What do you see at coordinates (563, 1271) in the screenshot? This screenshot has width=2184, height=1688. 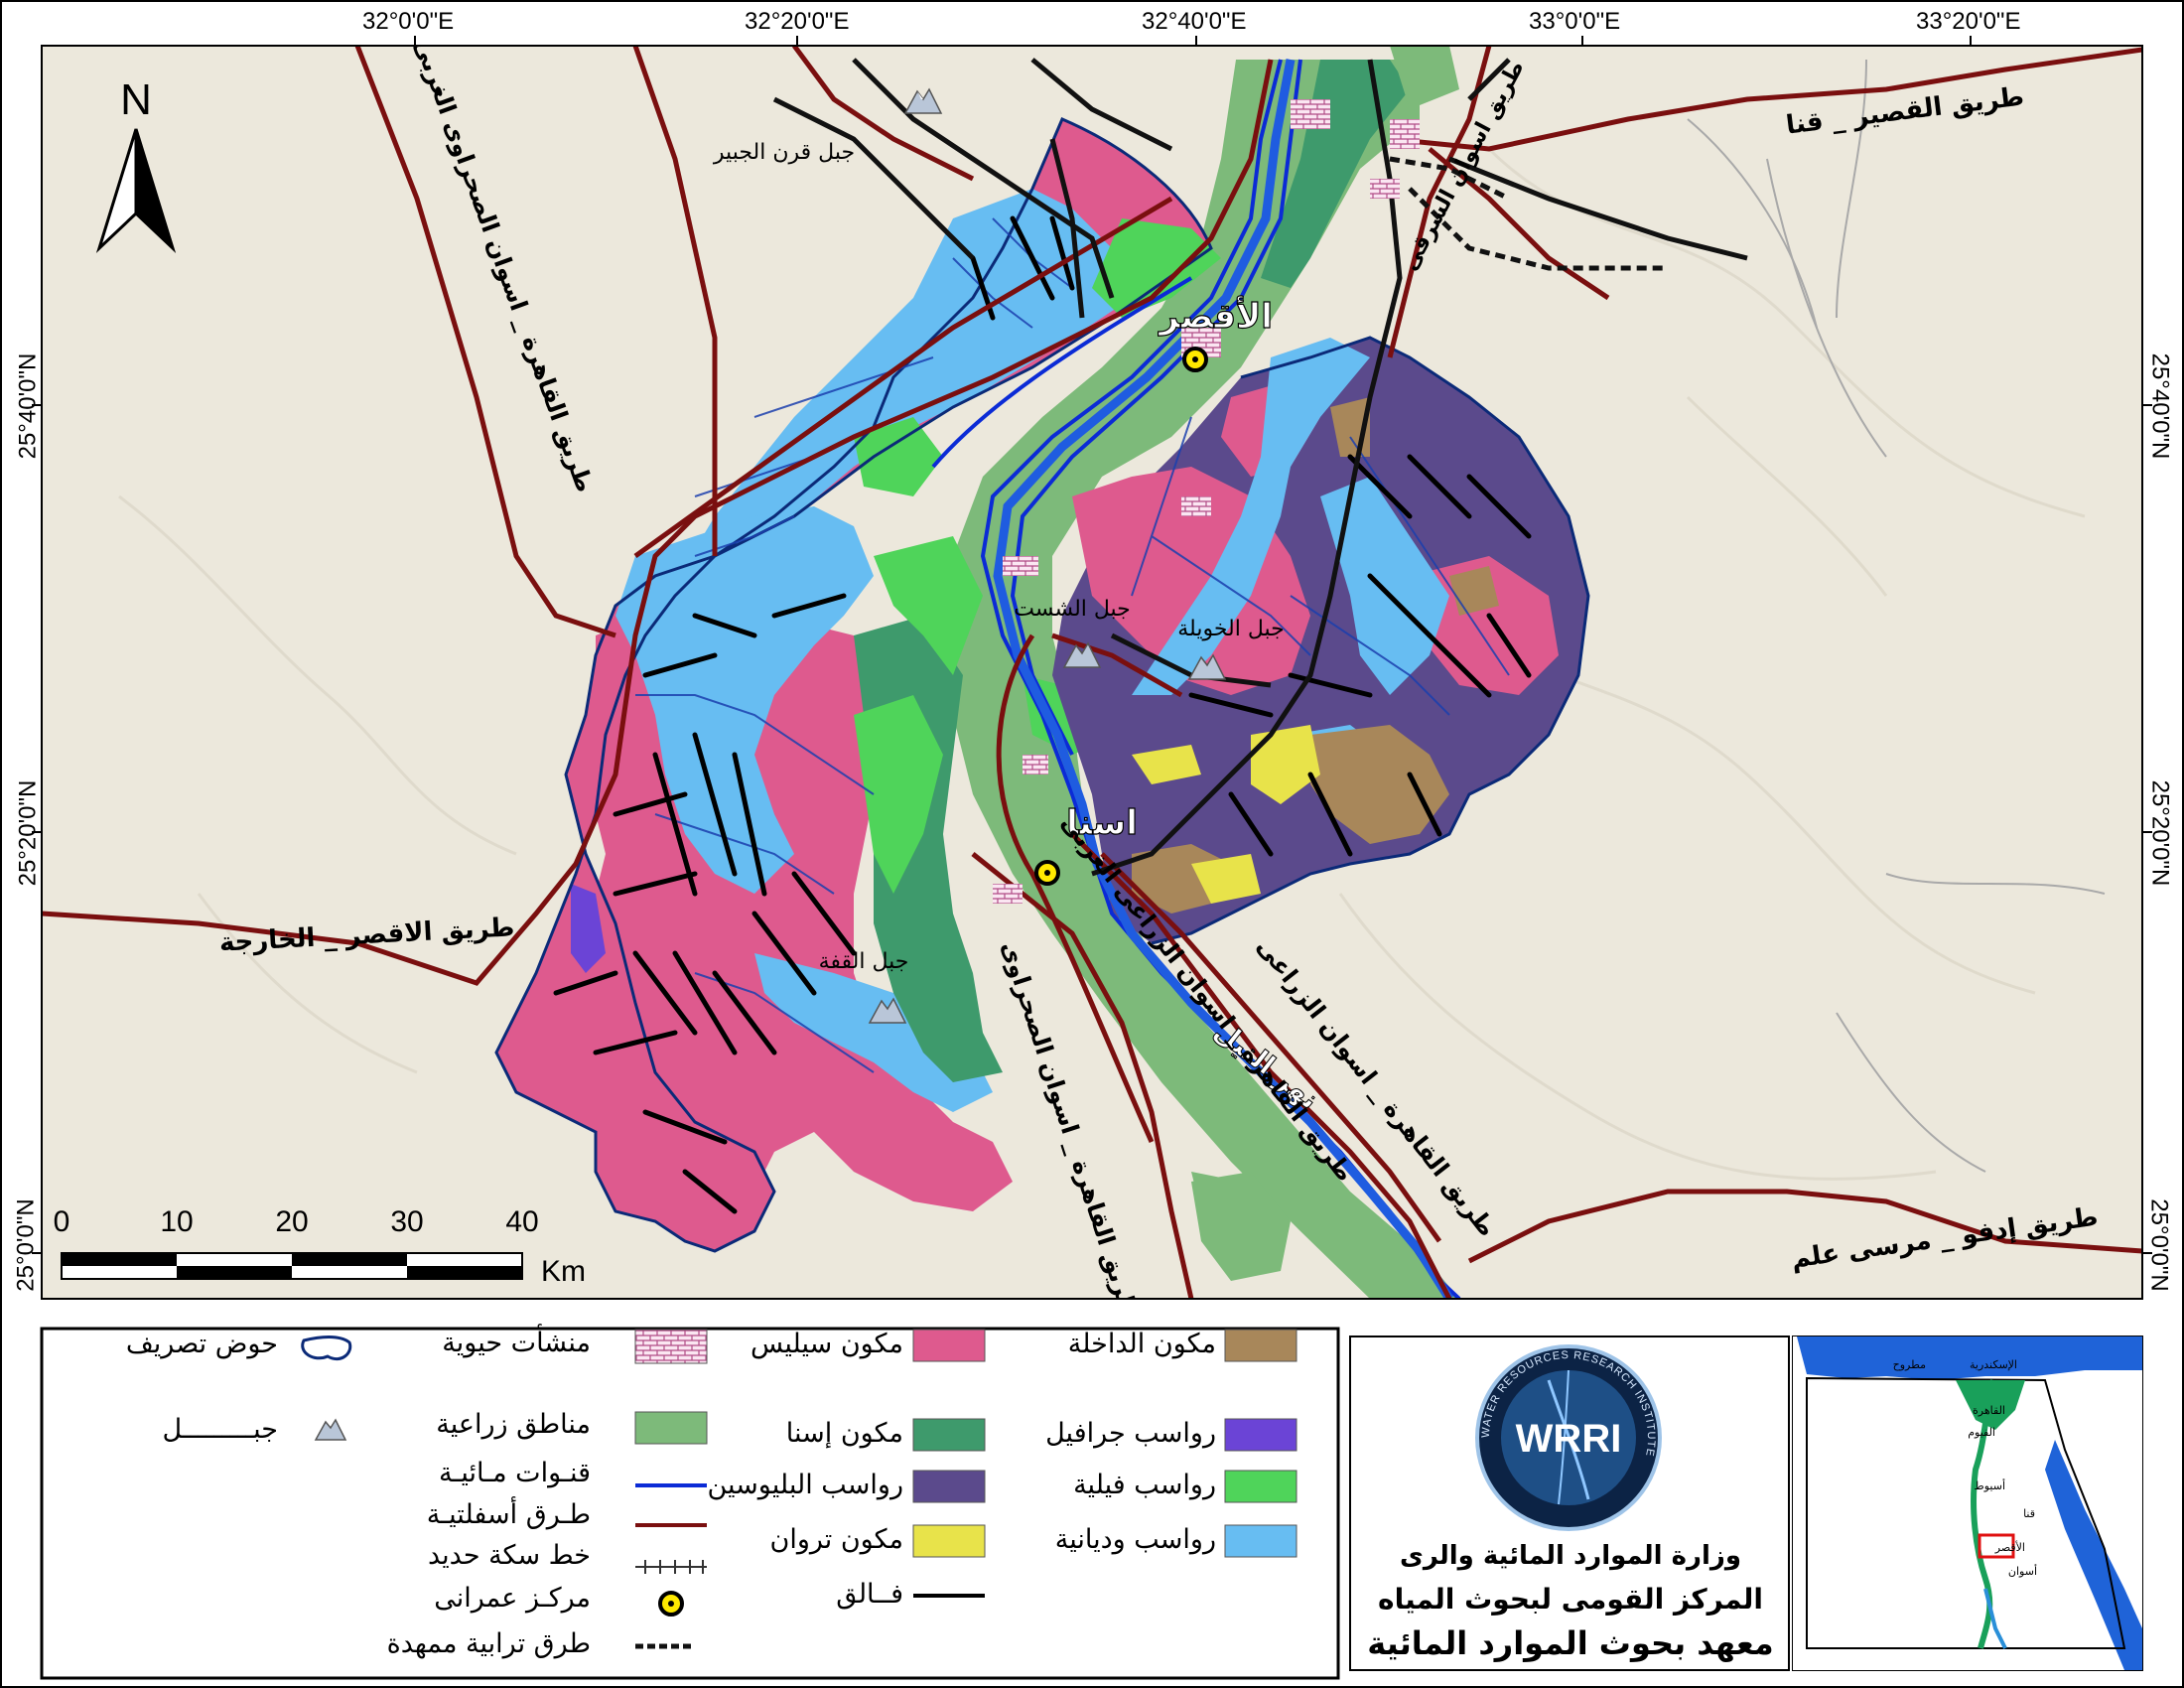 I see `scale-unit: Km` at bounding box center [563, 1271].